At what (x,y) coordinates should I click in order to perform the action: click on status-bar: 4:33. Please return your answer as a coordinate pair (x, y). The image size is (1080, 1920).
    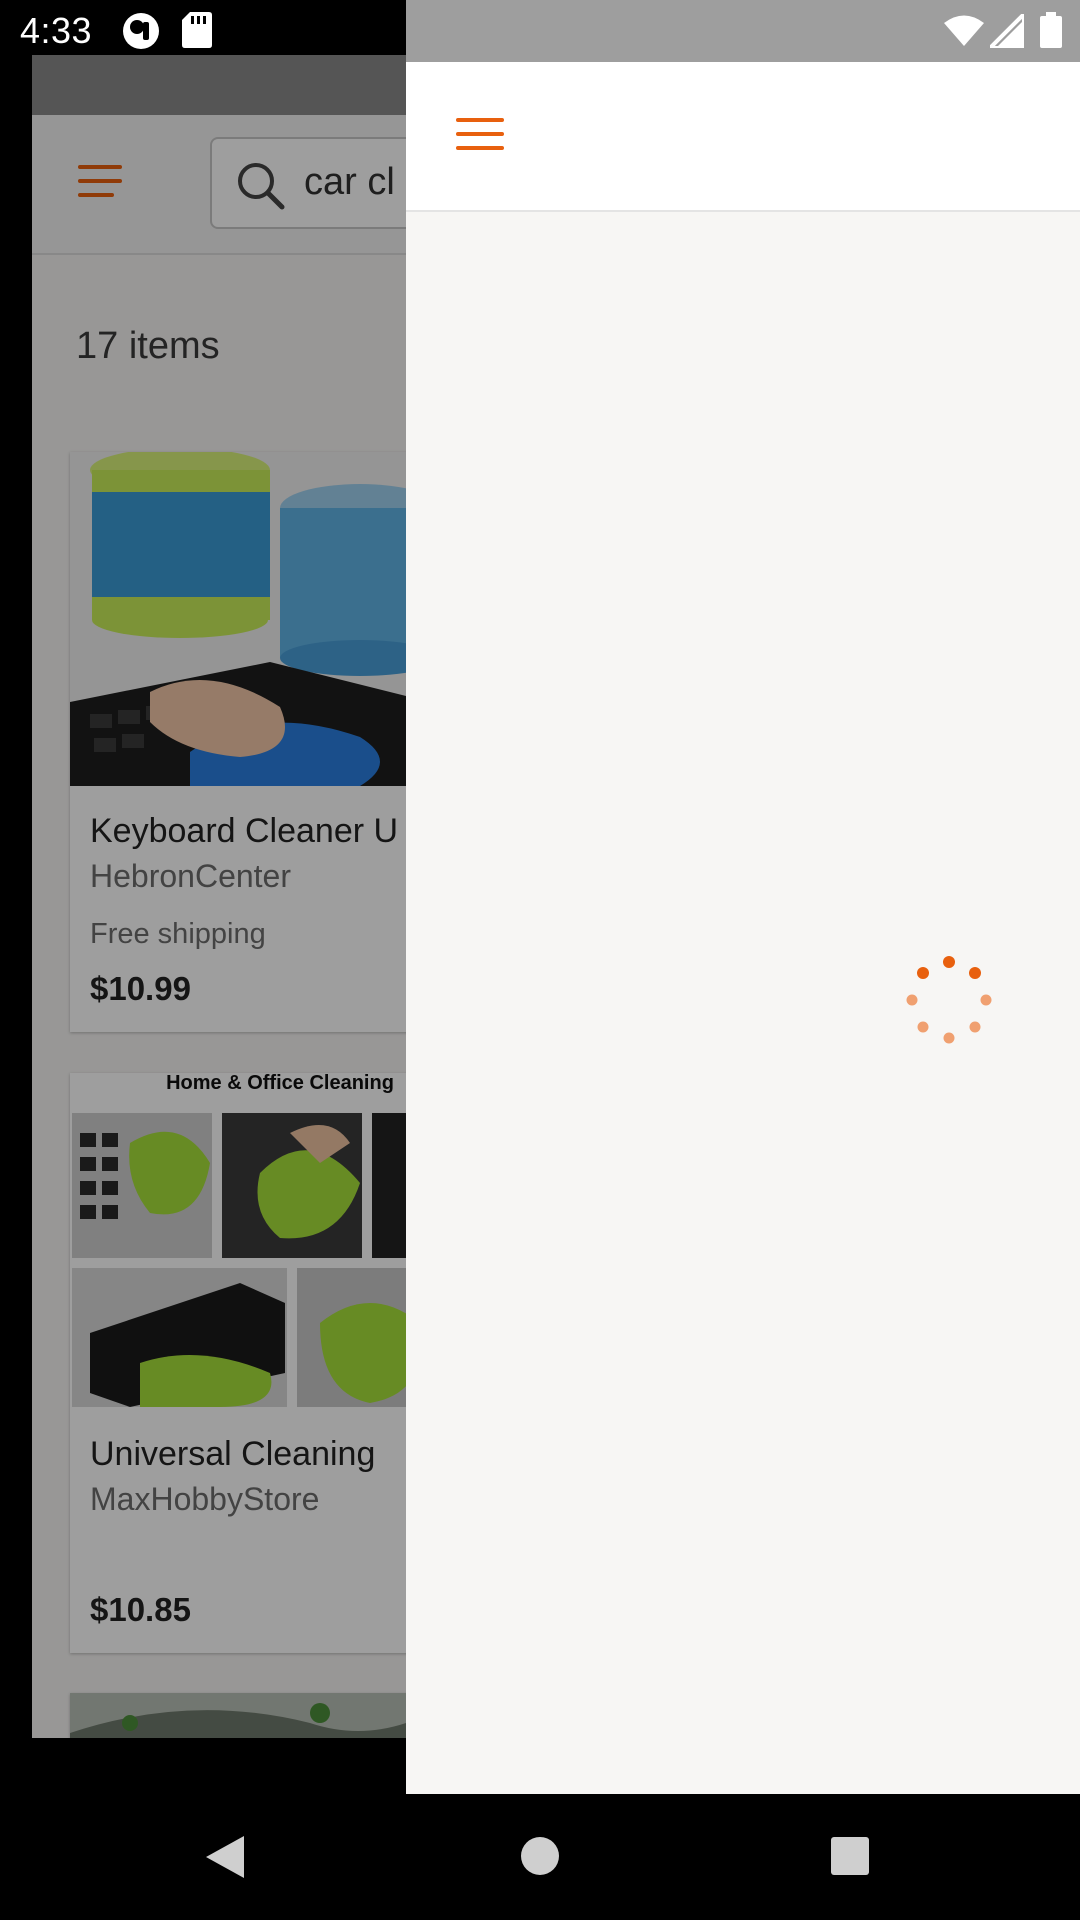
    Looking at the image, I should click on (203, 31).